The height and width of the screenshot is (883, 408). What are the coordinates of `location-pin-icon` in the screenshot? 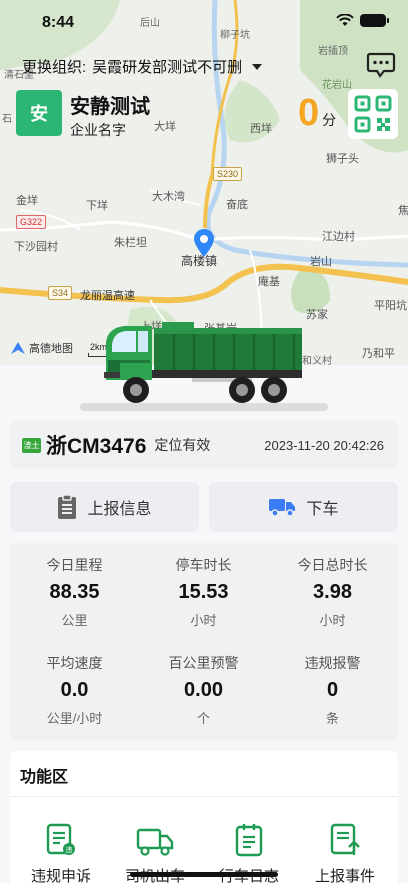 It's located at (204, 245).